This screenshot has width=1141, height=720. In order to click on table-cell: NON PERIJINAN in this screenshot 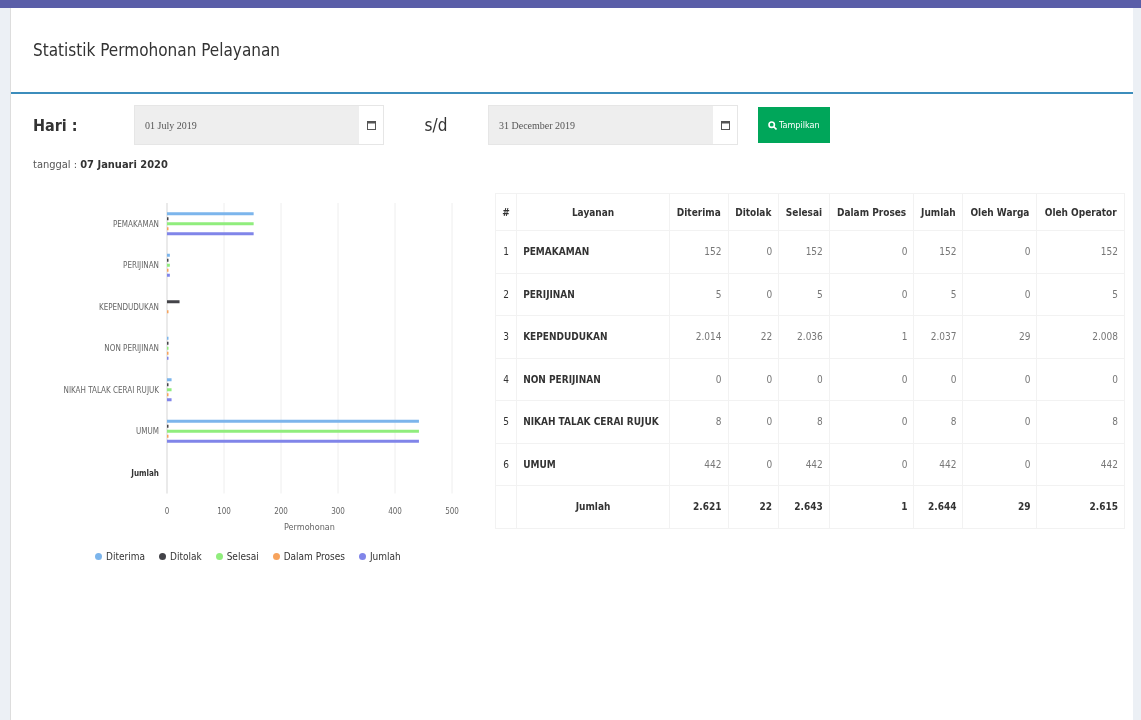, I will do `click(593, 379)`.